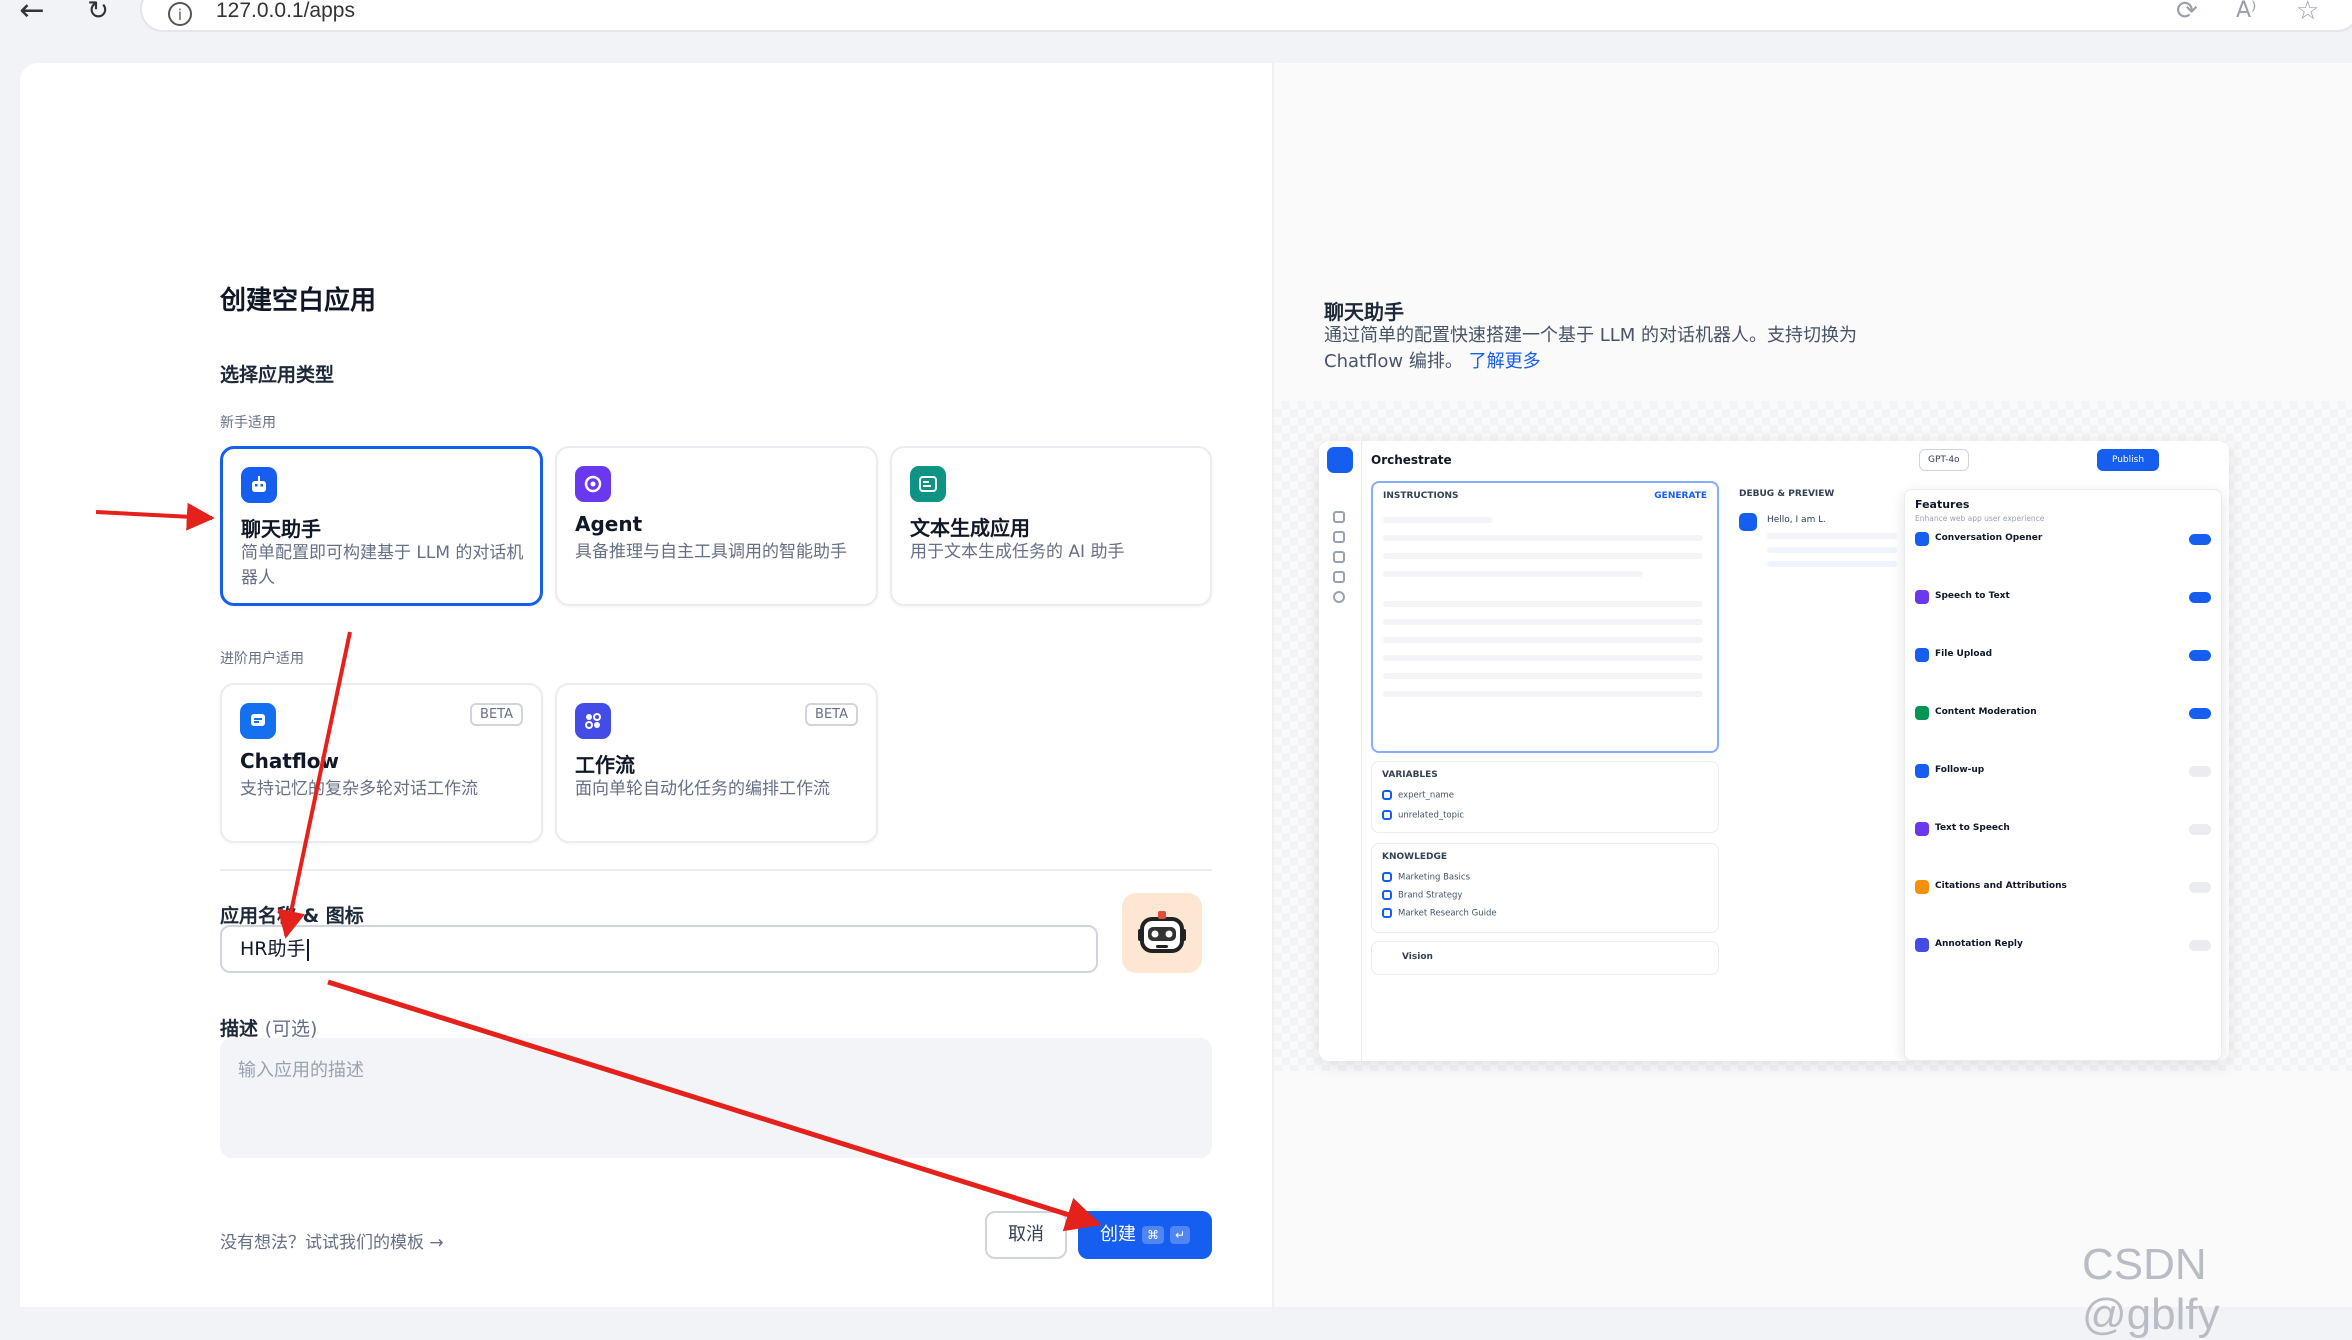  I want to click on app-name-value: HR助手, so click(273, 949).